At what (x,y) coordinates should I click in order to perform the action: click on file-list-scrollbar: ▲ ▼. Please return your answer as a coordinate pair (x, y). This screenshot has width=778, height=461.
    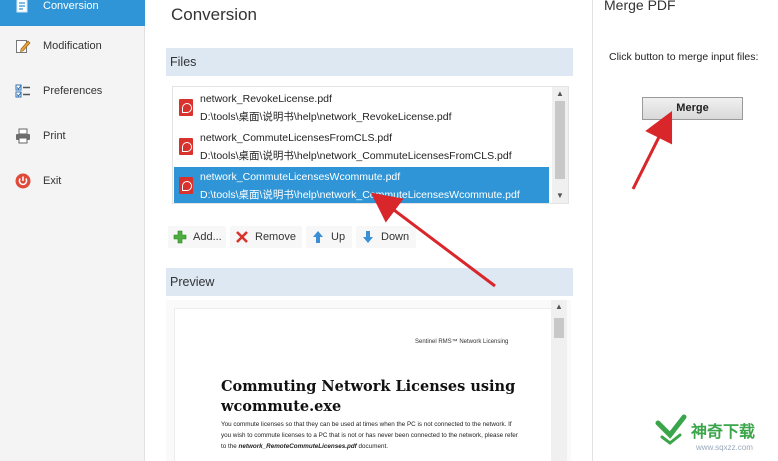
    Looking at the image, I should click on (560, 145).